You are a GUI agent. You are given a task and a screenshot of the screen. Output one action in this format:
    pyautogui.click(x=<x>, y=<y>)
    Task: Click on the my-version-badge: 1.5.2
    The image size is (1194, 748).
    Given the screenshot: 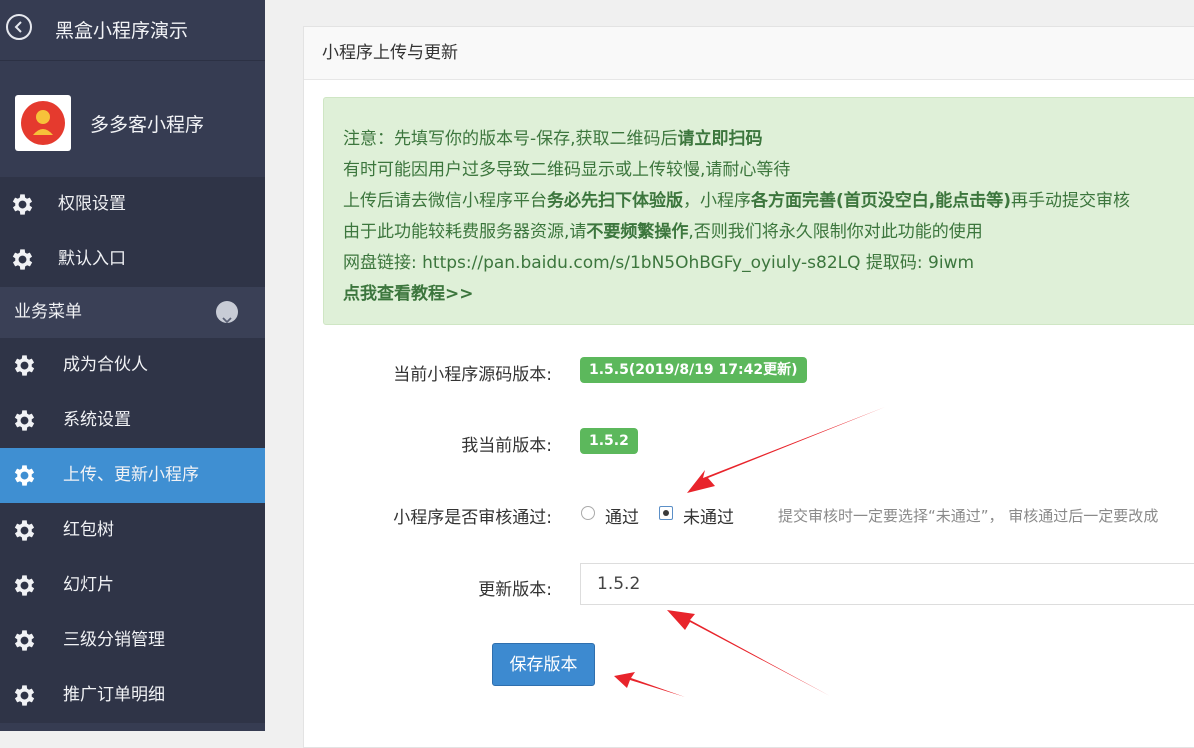 What is the action you would take?
    pyautogui.click(x=609, y=441)
    